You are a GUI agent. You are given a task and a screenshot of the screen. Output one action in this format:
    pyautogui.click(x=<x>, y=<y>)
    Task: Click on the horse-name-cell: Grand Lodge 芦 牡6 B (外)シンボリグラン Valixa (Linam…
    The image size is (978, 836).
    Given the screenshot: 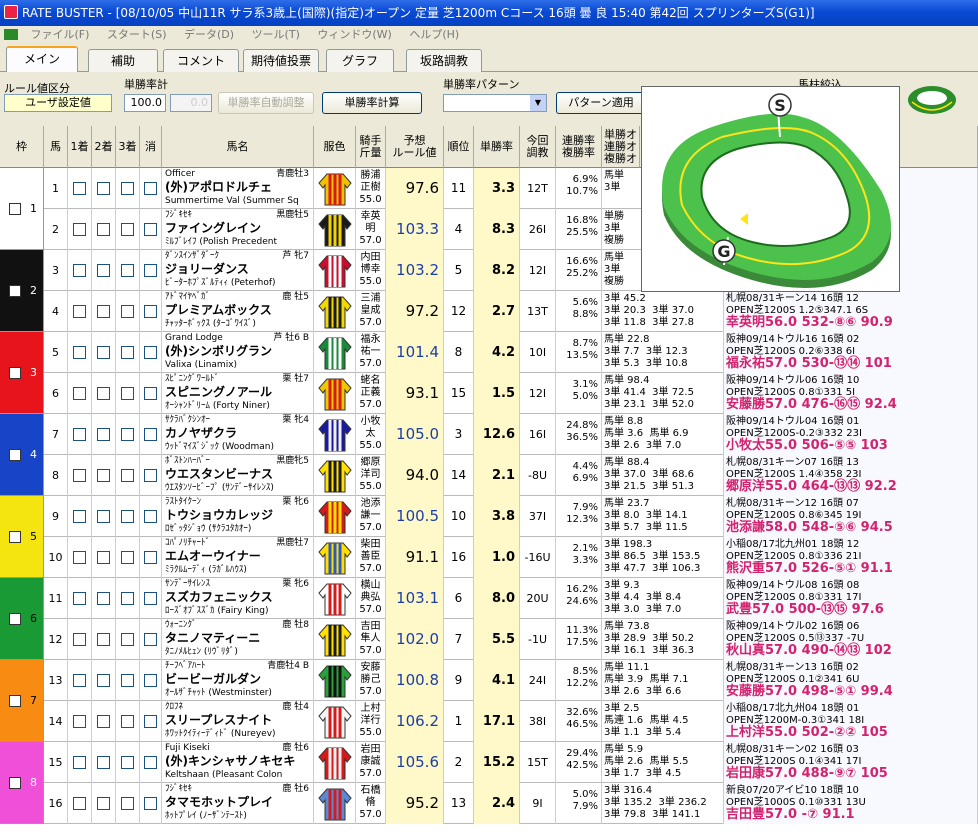 What is the action you would take?
    pyautogui.click(x=238, y=352)
    